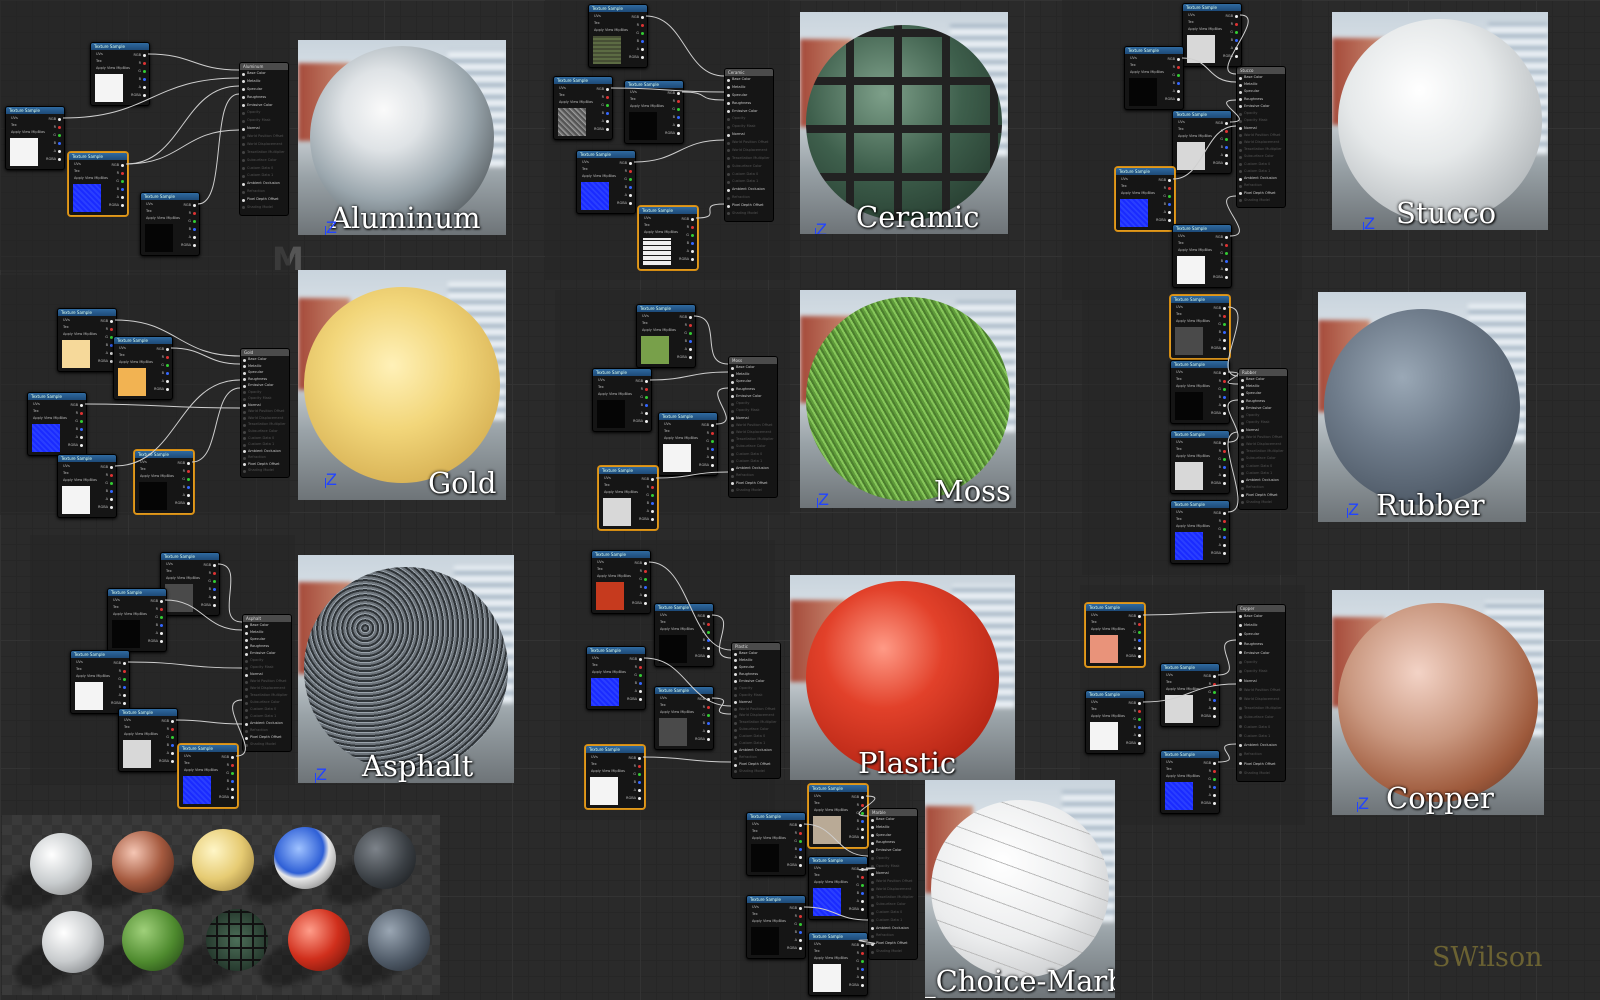 This screenshot has width=1600, height=1000. I want to click on material-pin-row: Roughness, so click(749, 104).